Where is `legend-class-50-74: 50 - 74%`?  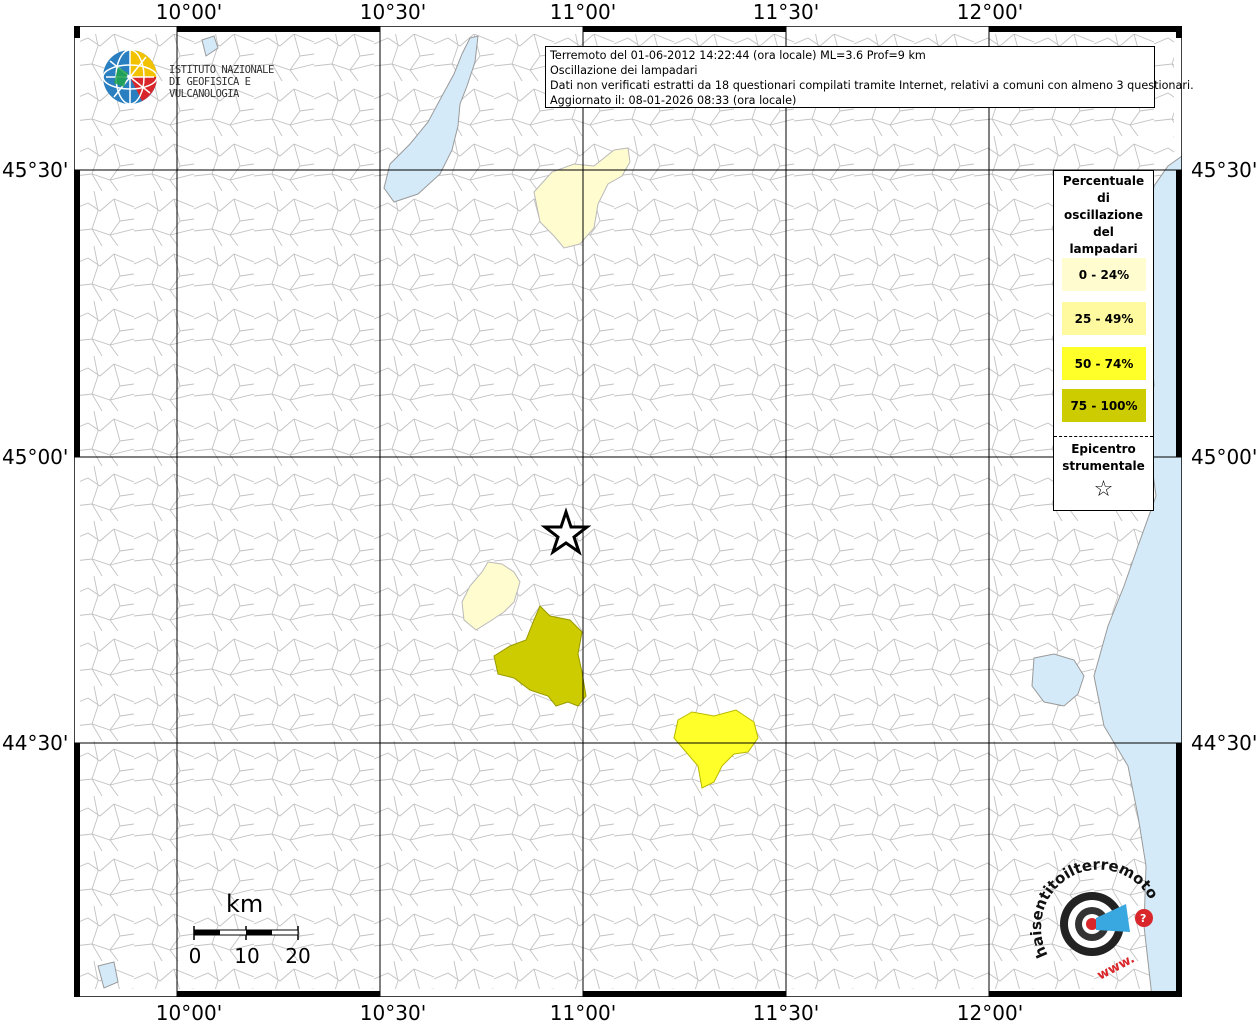
legend-class-50-74: 50 - 74% is located at coordinates (1104, 363).